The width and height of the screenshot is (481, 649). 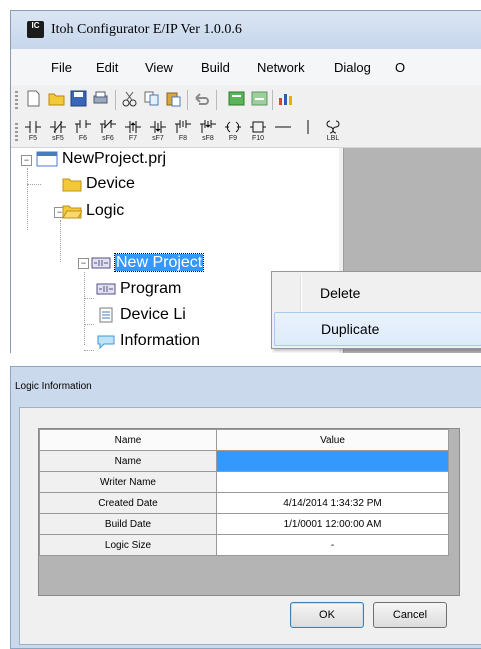 What do you see at coordinates (105, 210) in the screenshot?
I see `tree-label: Logic` at bounding box center [105, 210].